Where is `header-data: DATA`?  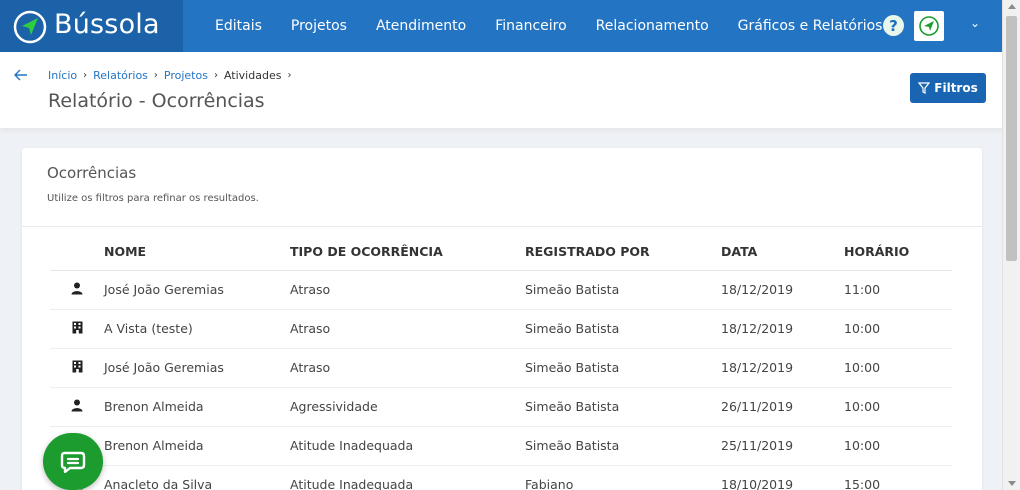
header-data: DATA is located at coordinates (782, 252).